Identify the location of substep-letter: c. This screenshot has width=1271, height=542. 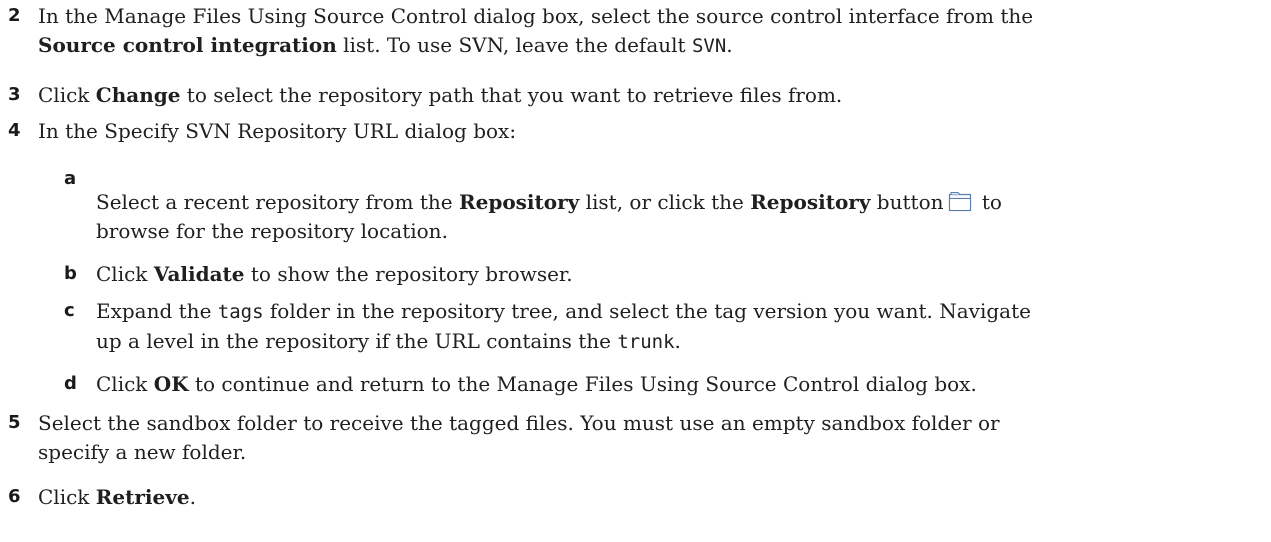
(69, 310).